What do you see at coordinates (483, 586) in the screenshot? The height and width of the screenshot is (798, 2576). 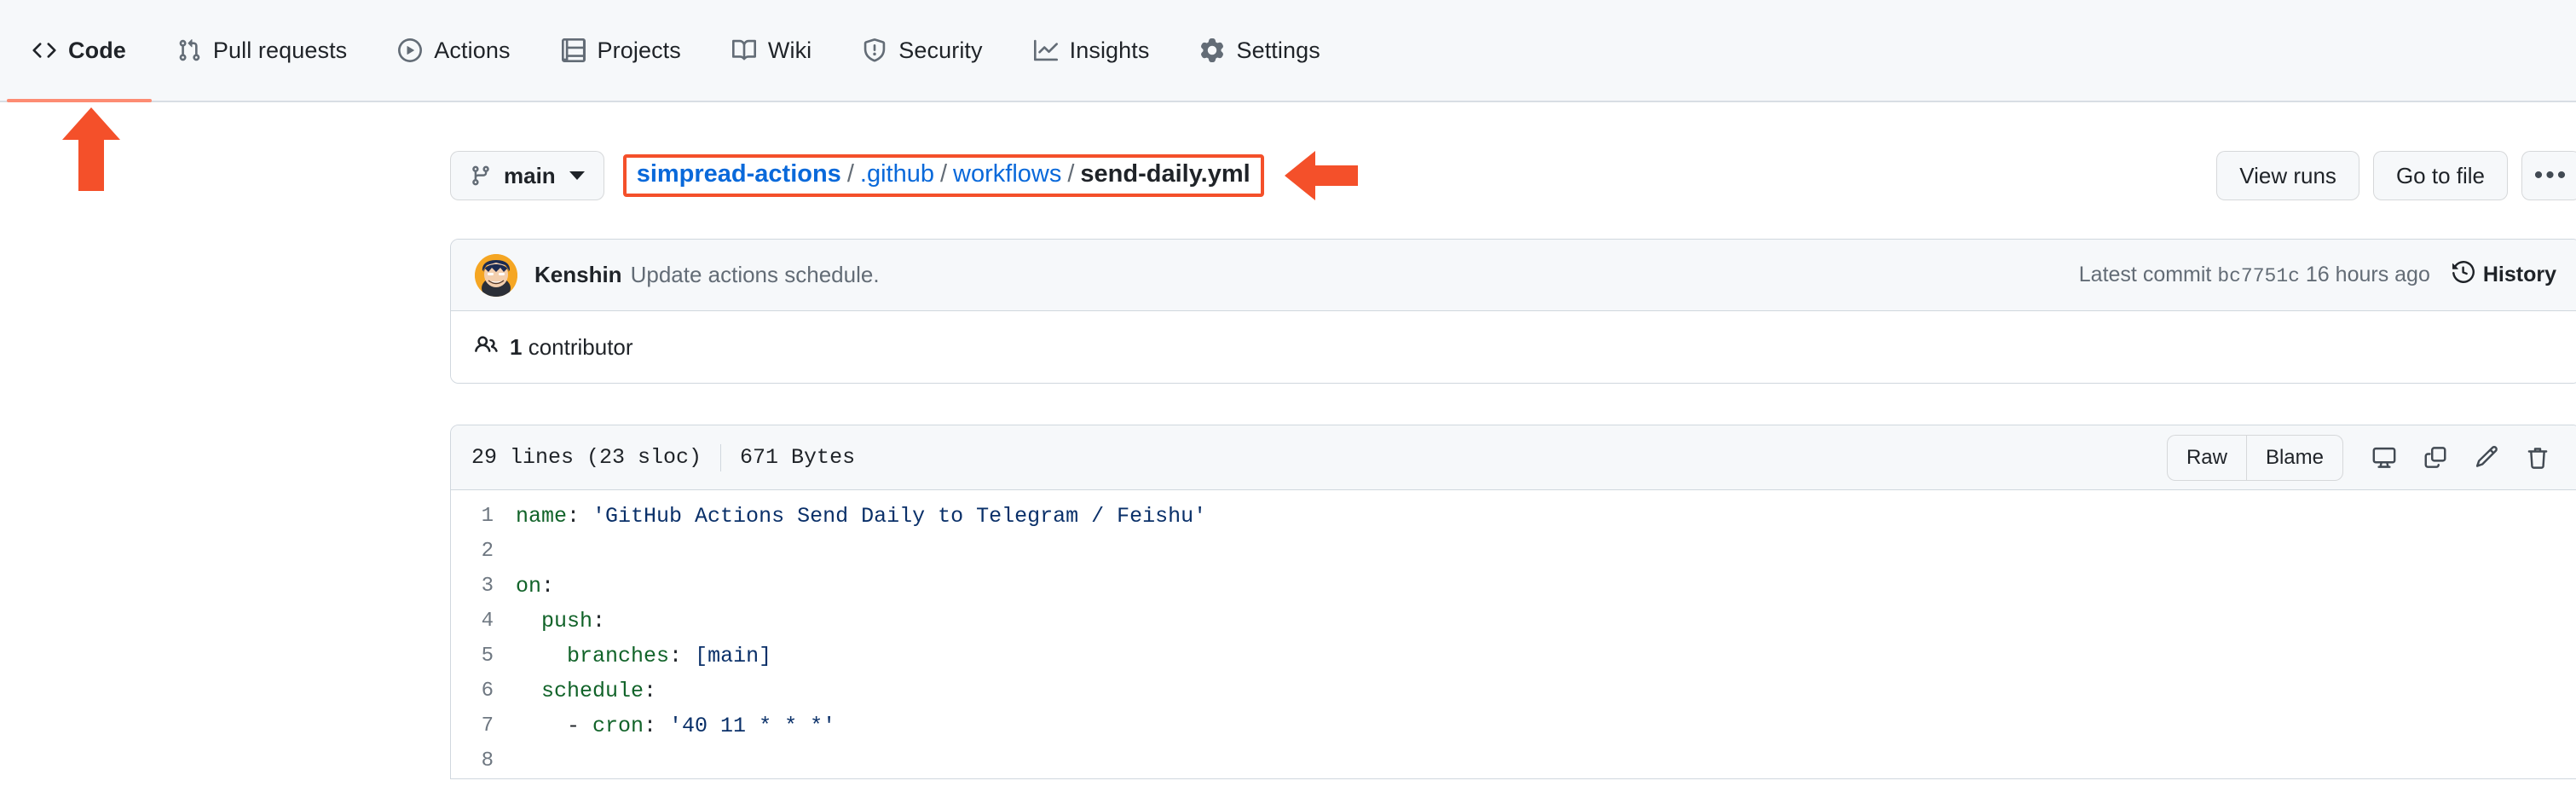 I see `line-number: 3` at bounding box center [483, 586].